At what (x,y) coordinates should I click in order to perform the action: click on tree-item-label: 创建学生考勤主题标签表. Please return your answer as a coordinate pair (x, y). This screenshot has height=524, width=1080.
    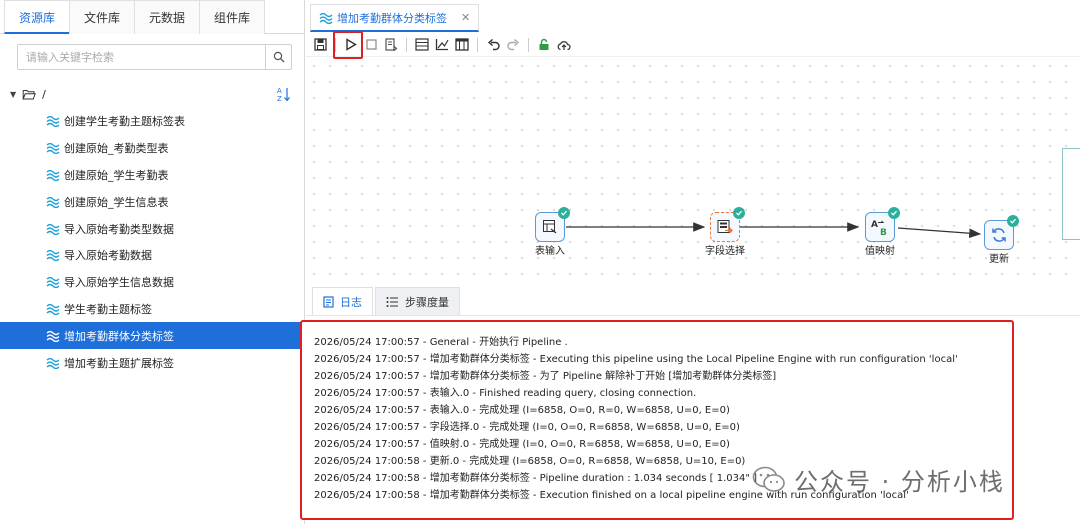
    Looking at the image, I should click on (124, 122).